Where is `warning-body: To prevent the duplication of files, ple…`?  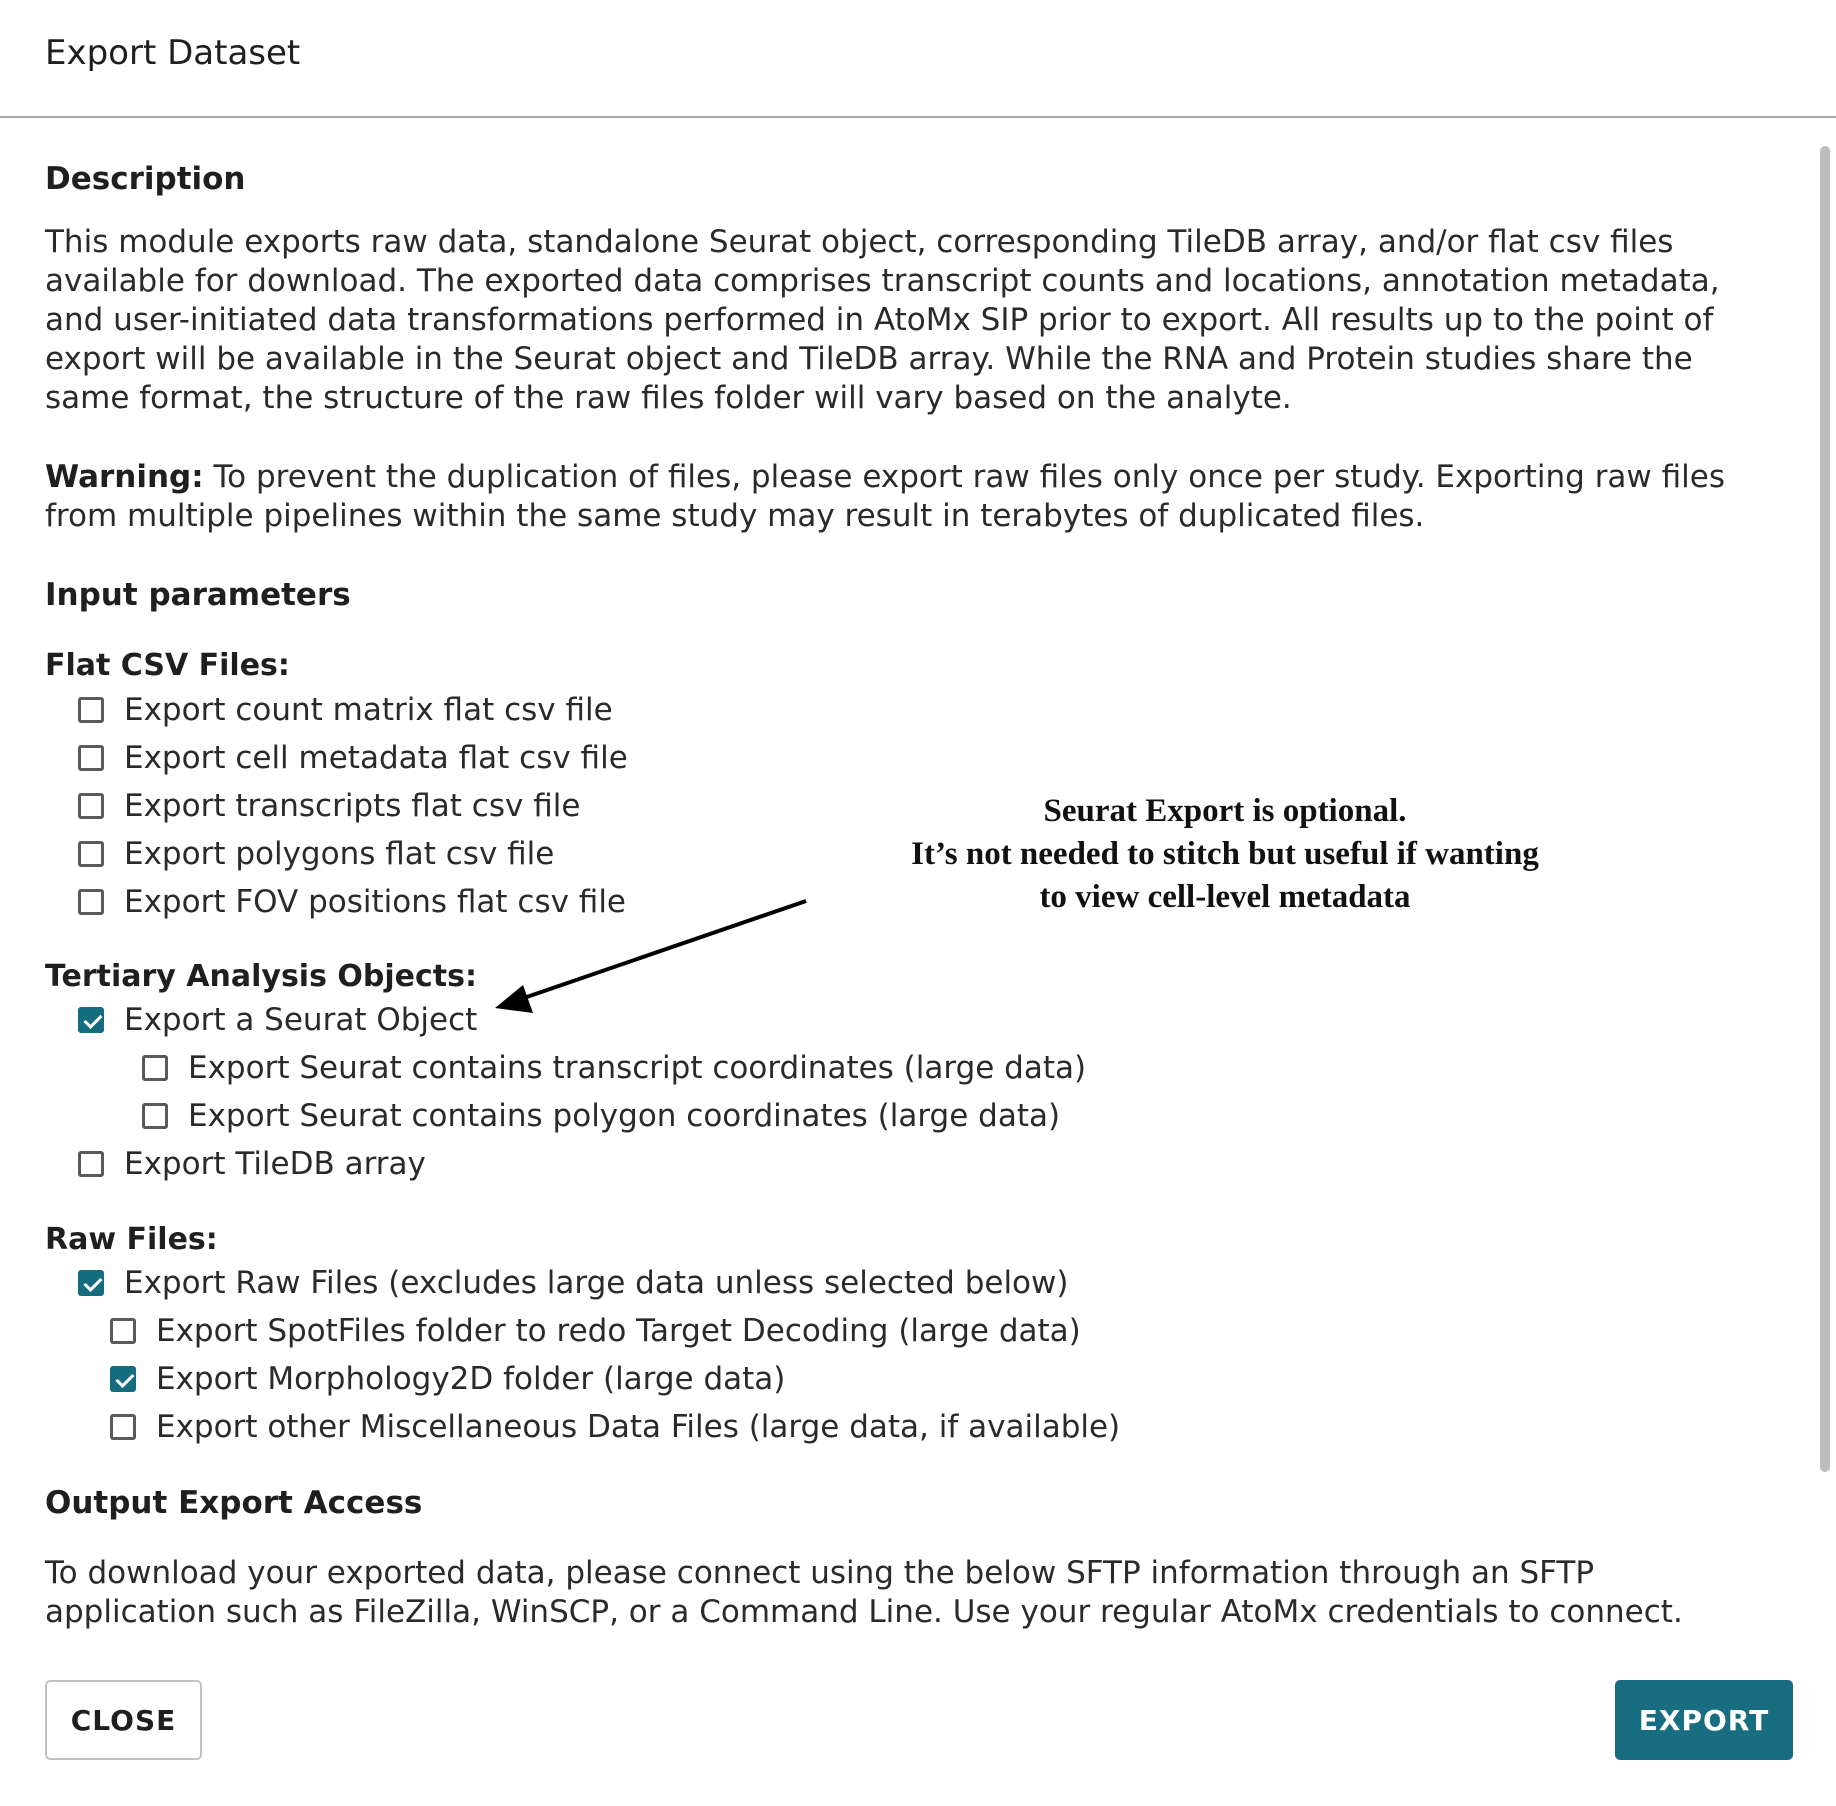
warning-body: To prevent the duplication of files, ple… is located at coordinates (885, 496).